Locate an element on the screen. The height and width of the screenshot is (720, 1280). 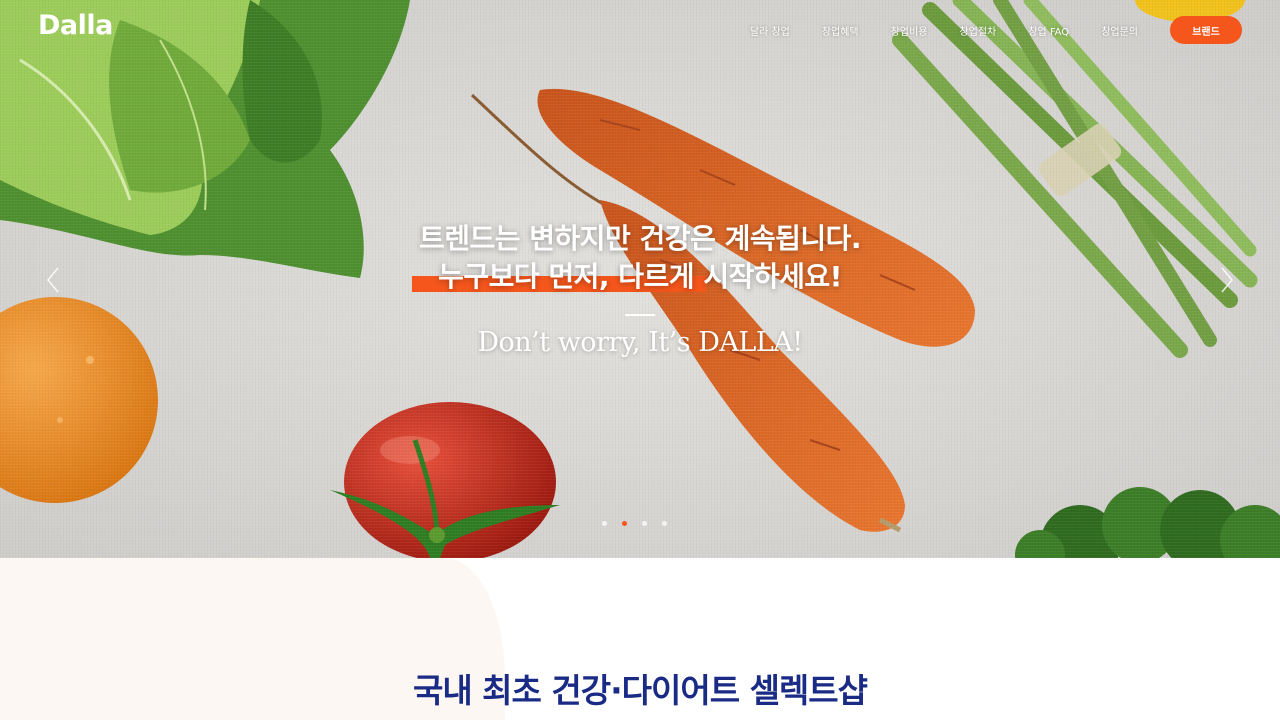
nav-item-benefits: 창업혜택 is located at coordinates (840, 30).